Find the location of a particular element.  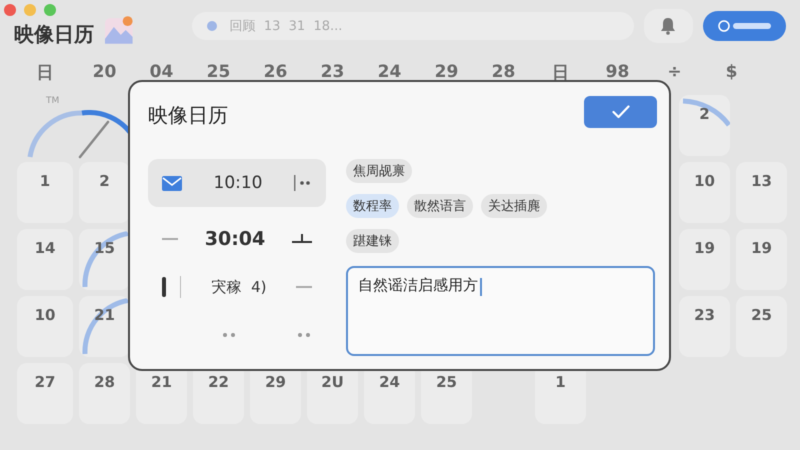

notification-button is located at coordinates (669, 26).